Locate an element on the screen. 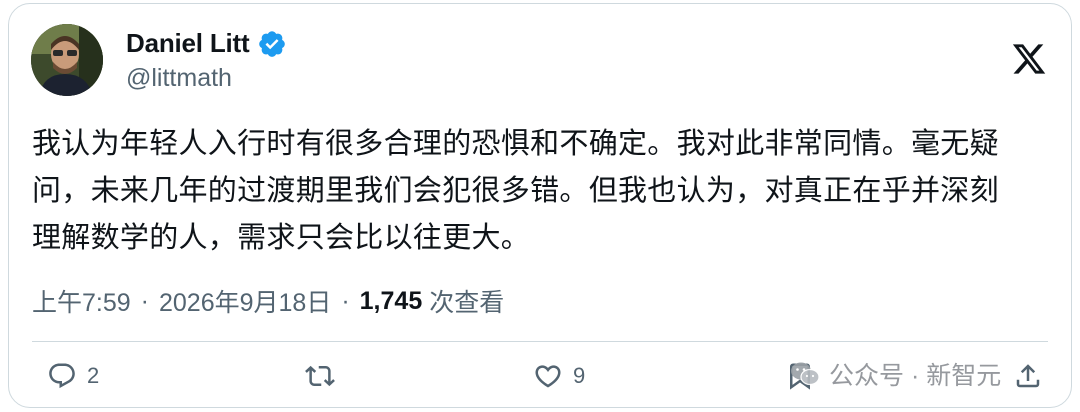  heart-icon is located at coordinates (548, 376).